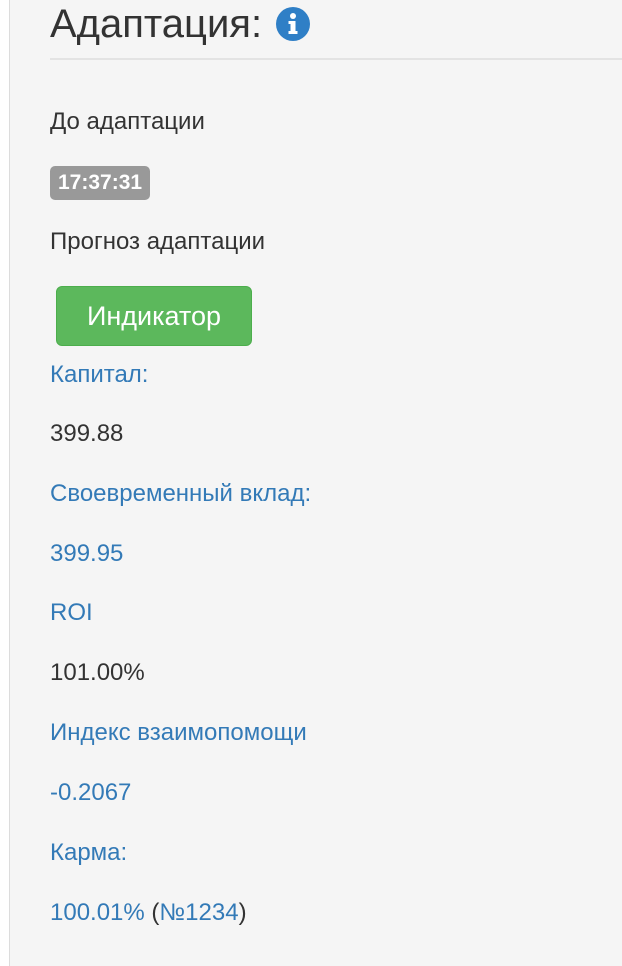 This screenshot has width=622, height=966. I want to click on time-badge: 17:37:31, so click(100, 183).